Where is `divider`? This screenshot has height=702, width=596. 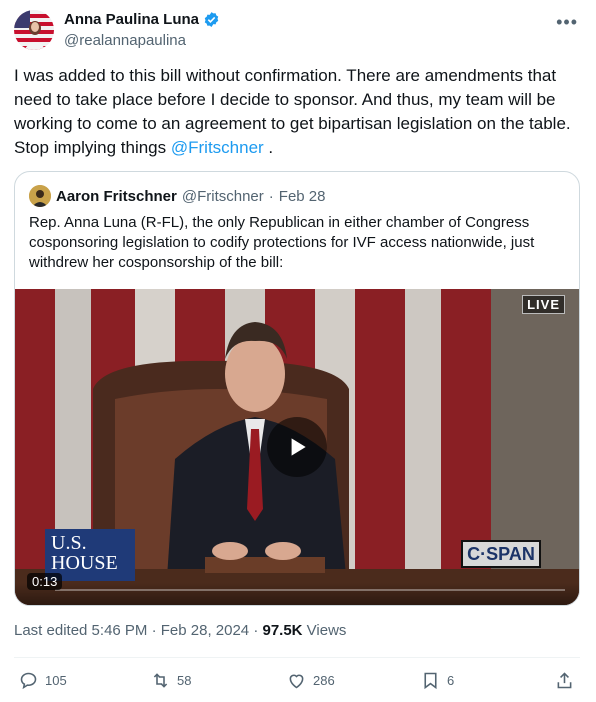
divider is located at coordinates (297, 657).